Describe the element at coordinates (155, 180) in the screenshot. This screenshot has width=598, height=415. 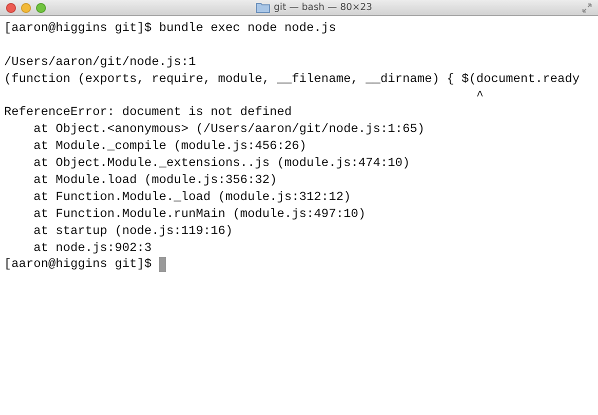
I see `terminal-line: at Module.load (module.js:356:32)` at that location.